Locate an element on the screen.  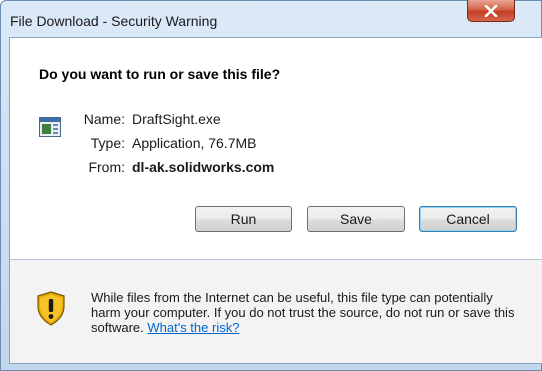
file-type-row: Type: Application, 76.7MB is located at coordinates (159, 143).